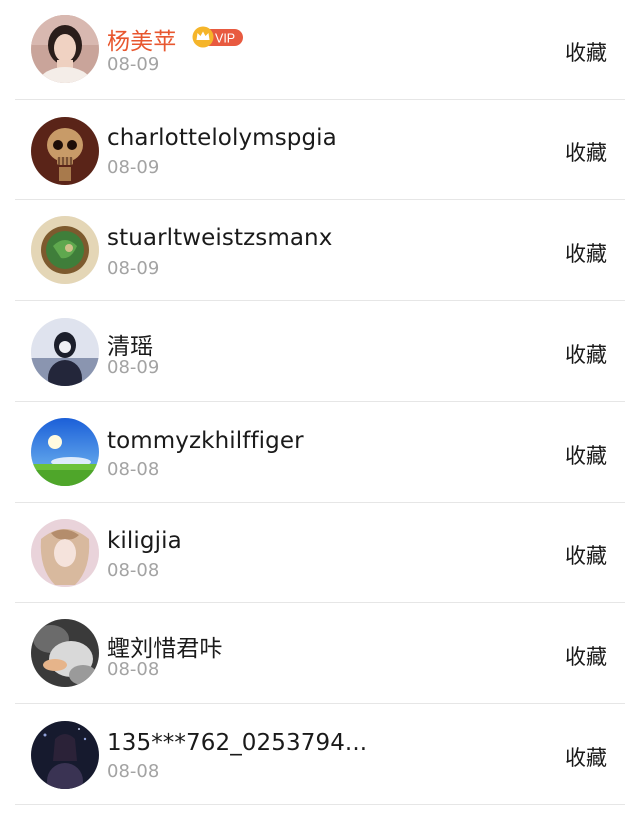 The height and width of the screenshot is (813, 640). I want to click on user-name: tommyzkhilffiger, so click(205, 441).